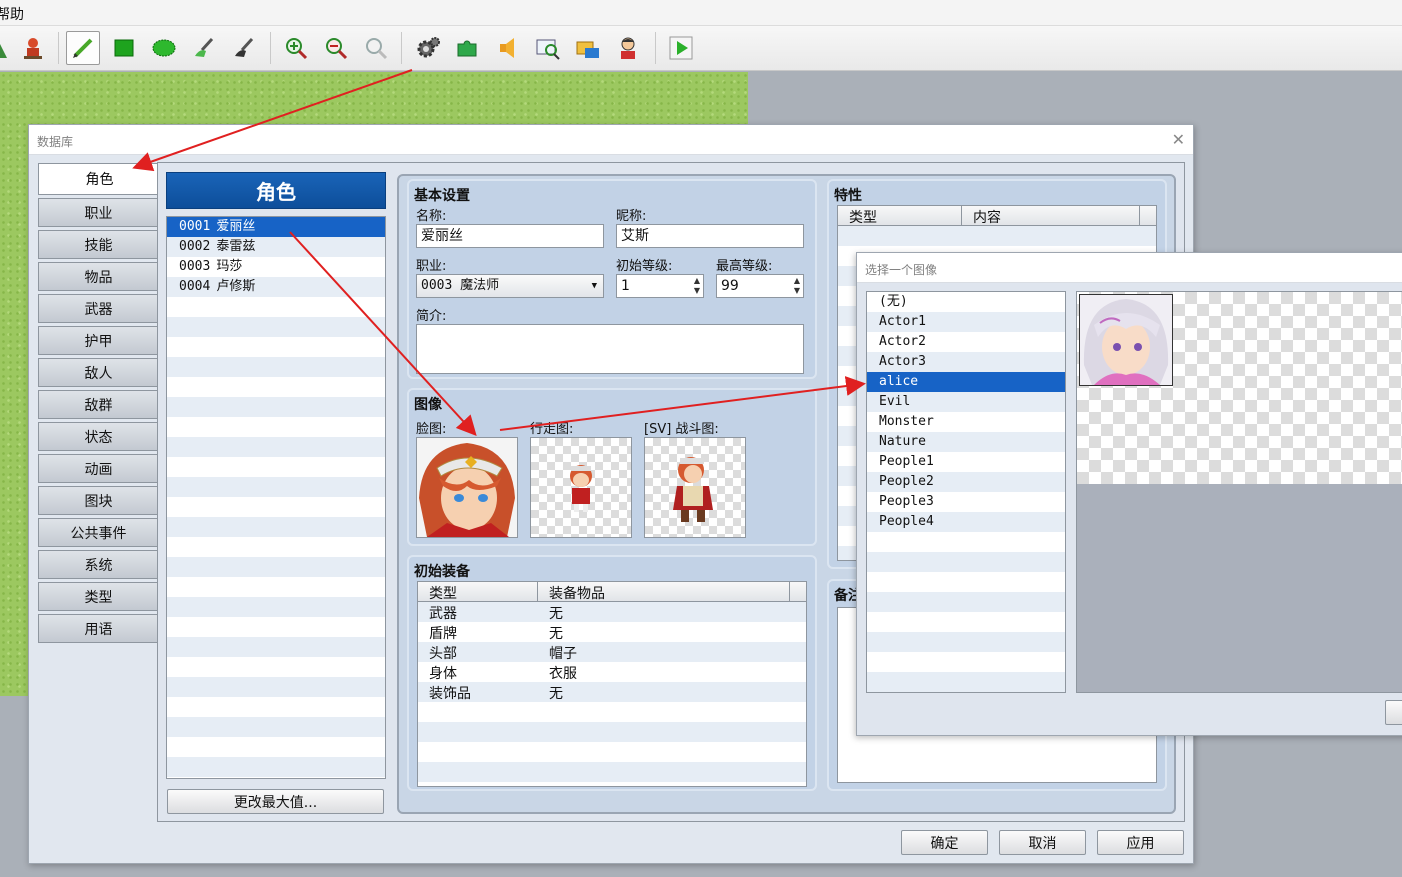 This screenshot has width=1402, height=877. Describe the element at coordinates (296, 48) in the screenshot. I see `zoom-in-icon` at that location.